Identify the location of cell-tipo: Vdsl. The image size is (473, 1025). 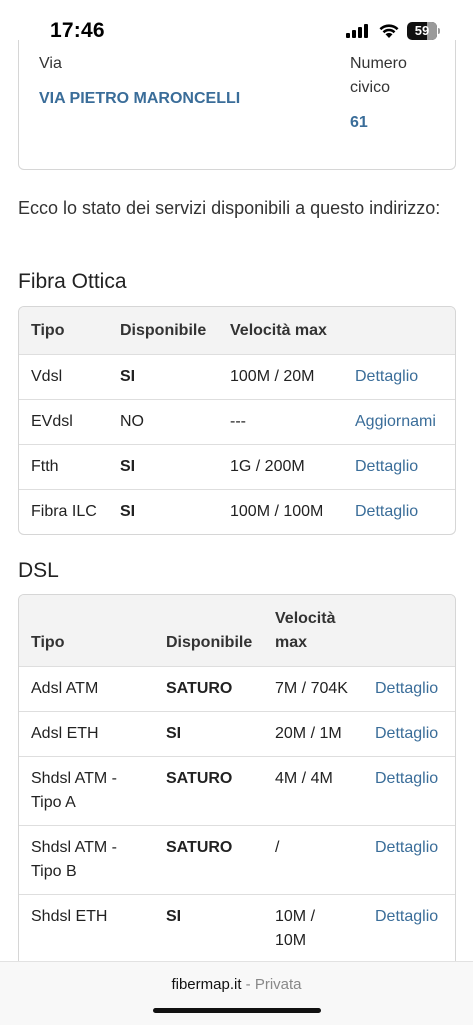
(47, 376).